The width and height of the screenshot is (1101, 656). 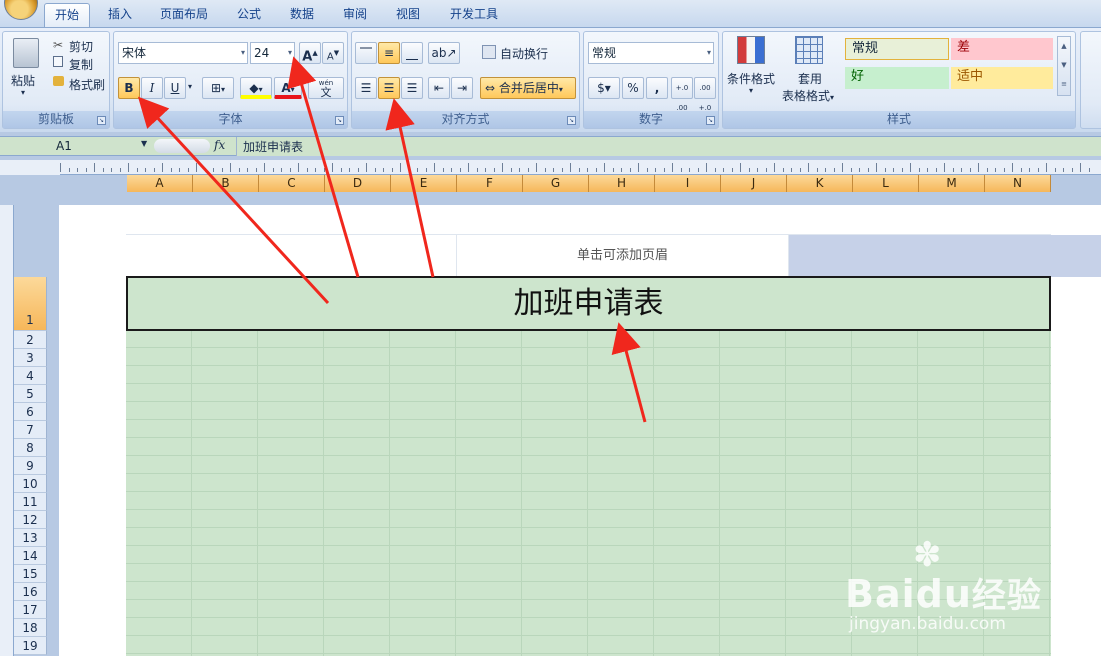 I want to click on column-header: M, so click(x=952, y=183).